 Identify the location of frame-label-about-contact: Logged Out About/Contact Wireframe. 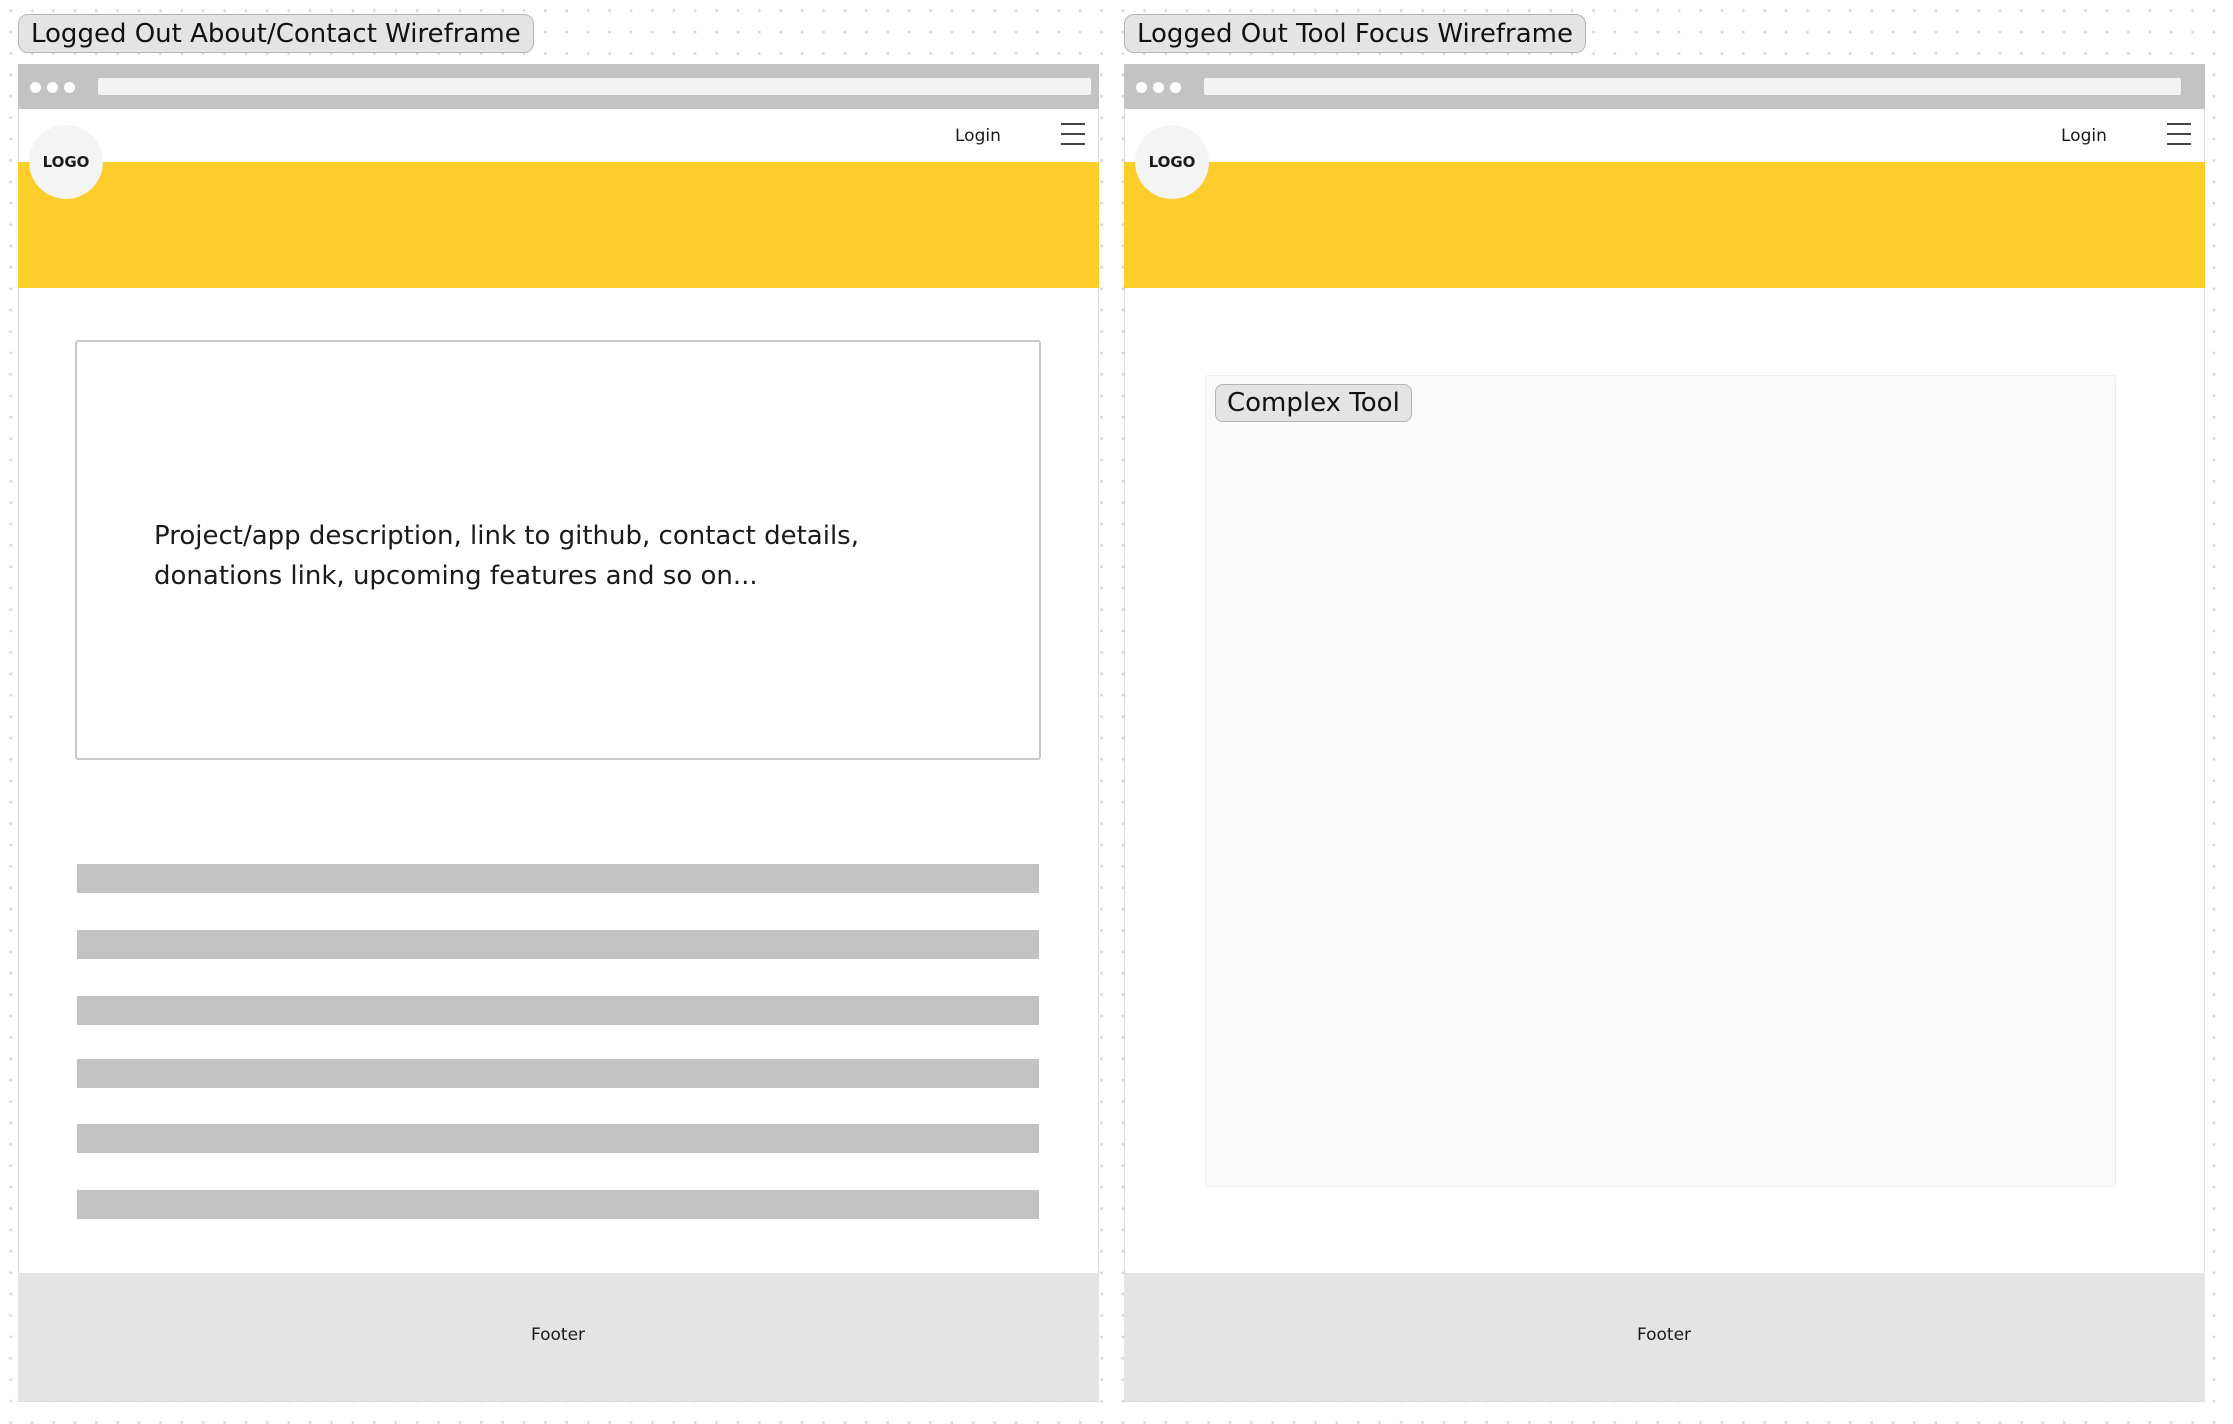
(276, 33).